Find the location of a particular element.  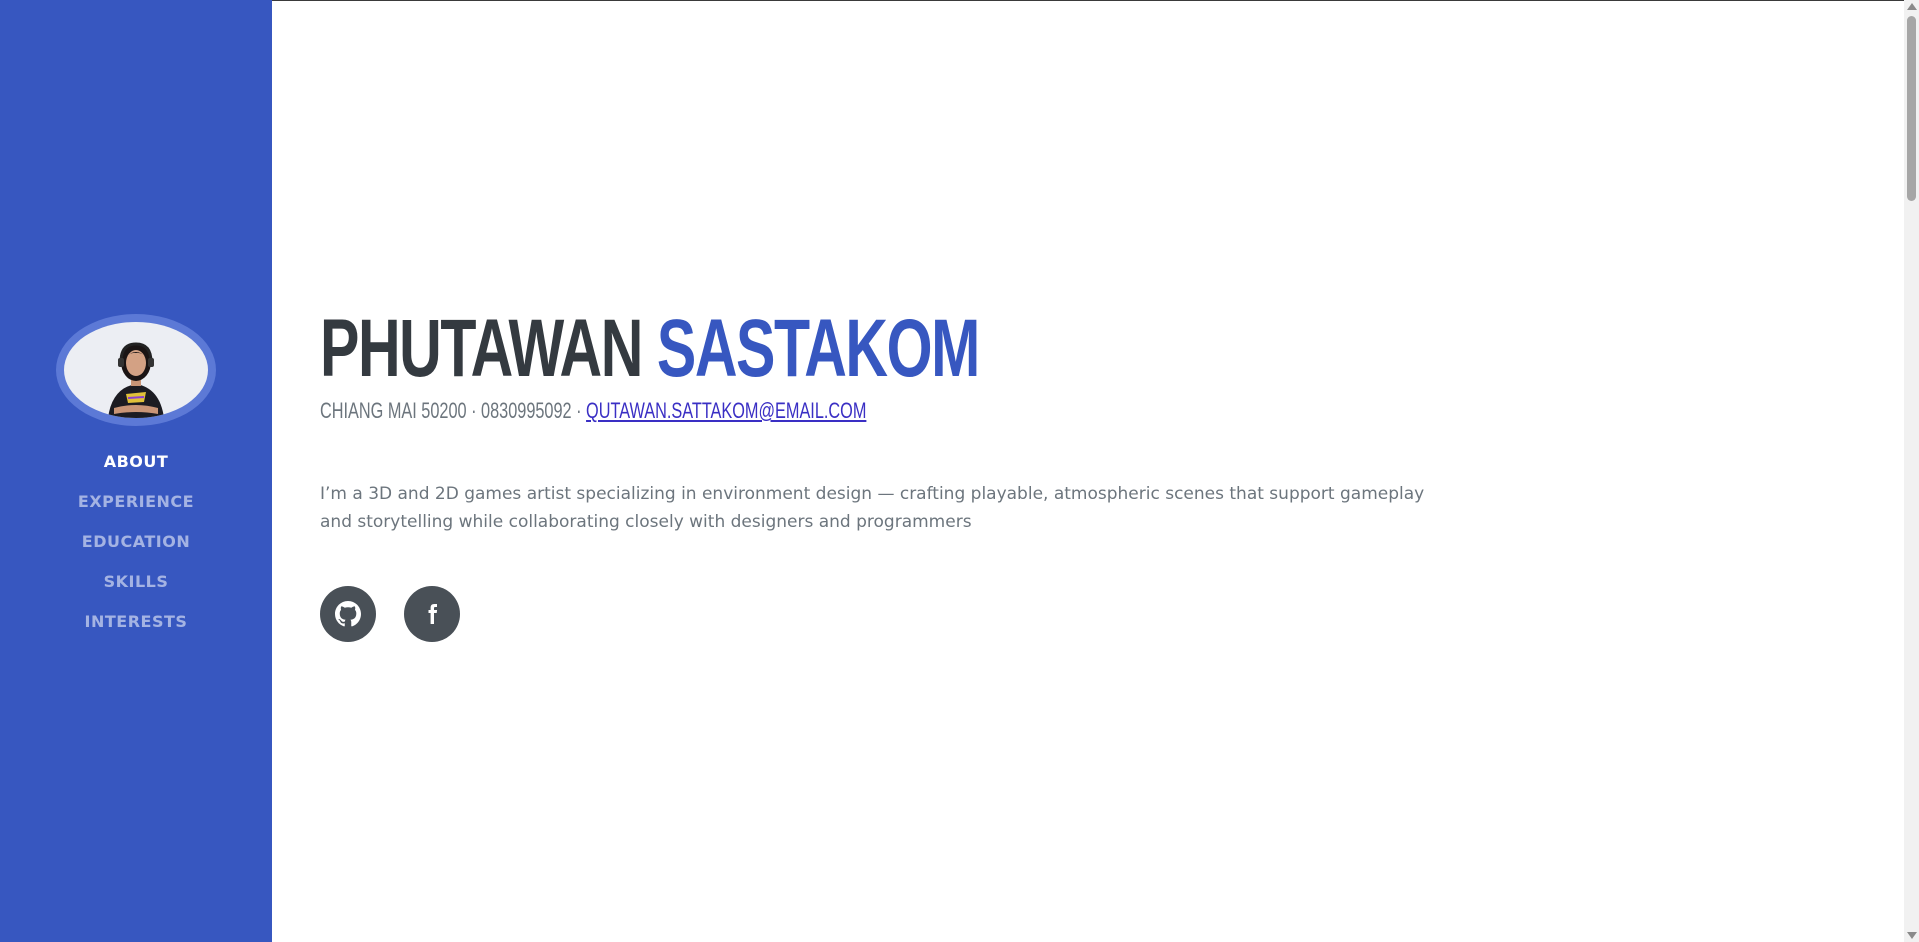

last-name: SASTAKOM is located at coordinates (818, 348).